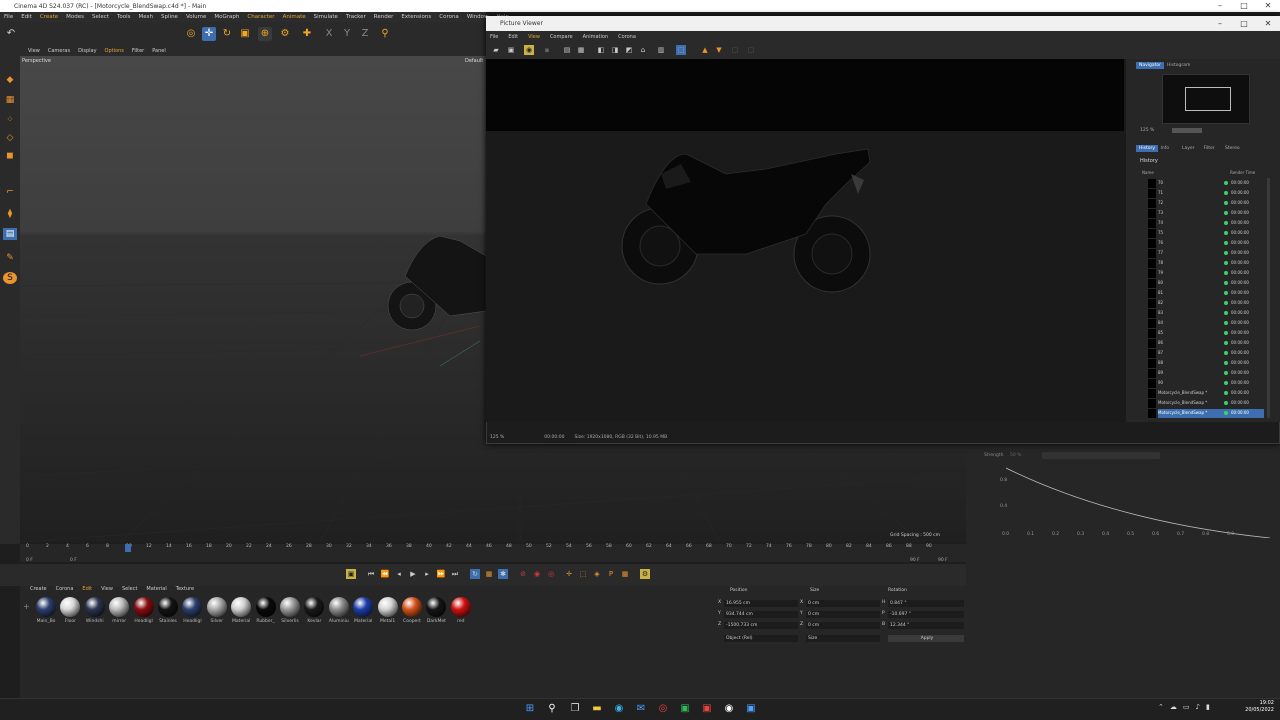 The width and height of the screenshot is (1280, 720). Describe the element at coordinates (1220, 23) in the screenshot. I see `pv-minimize-icon: –` at that location.